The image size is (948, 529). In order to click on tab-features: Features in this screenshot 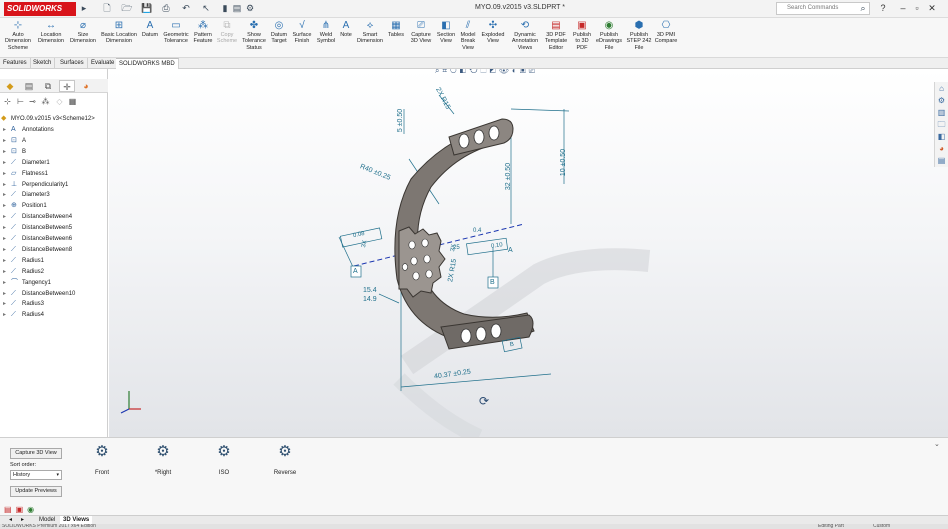, I will do `click(15, 63)`.